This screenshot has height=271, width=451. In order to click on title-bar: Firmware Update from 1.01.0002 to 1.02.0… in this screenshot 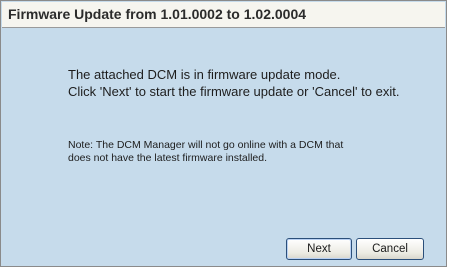, I will do `click(223, 15)`.